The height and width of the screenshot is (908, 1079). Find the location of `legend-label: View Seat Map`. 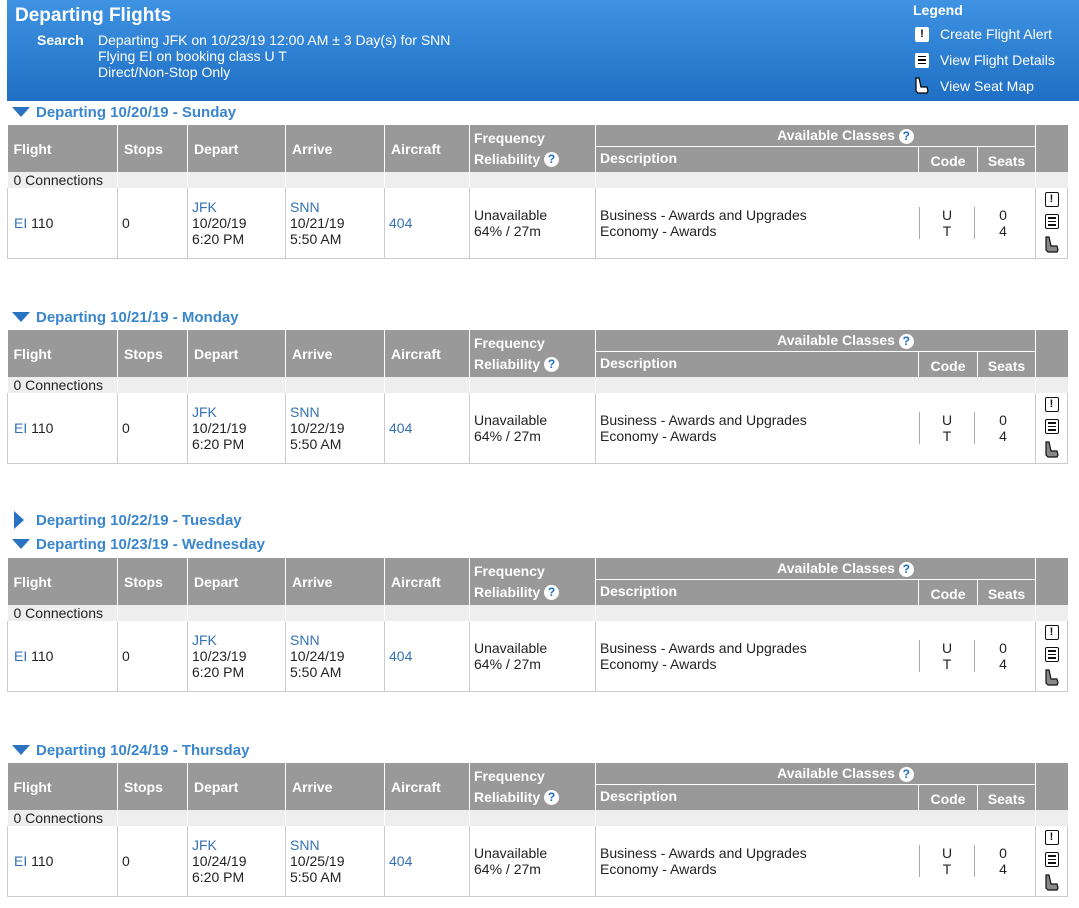

legend-label: View Seat Map is located at coordinates (987, 86).